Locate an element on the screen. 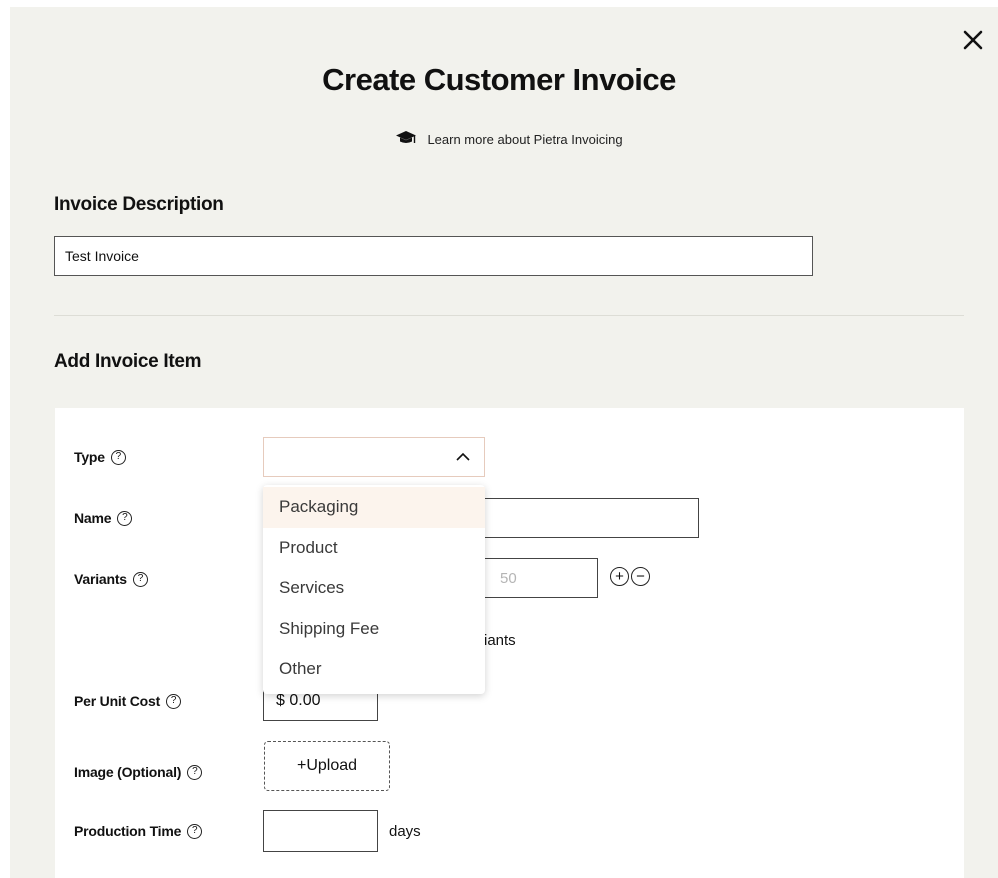  close-icon is located at coordinates (973, 40).